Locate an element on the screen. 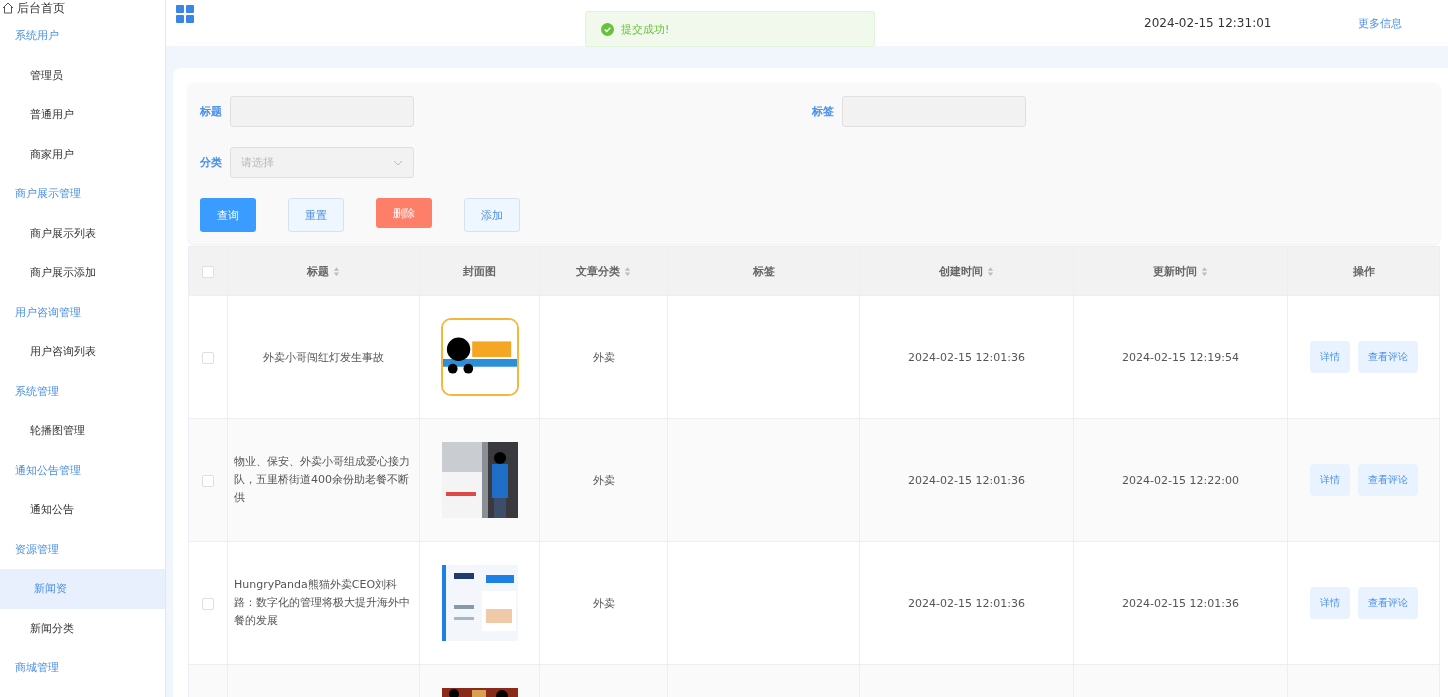 The image size is (1448, 697). table-cell: 物业、保安、外卖小哥组成爱心接力队，五里桥街道400余份助老餐不断供 is located at coordinates (322, 479).